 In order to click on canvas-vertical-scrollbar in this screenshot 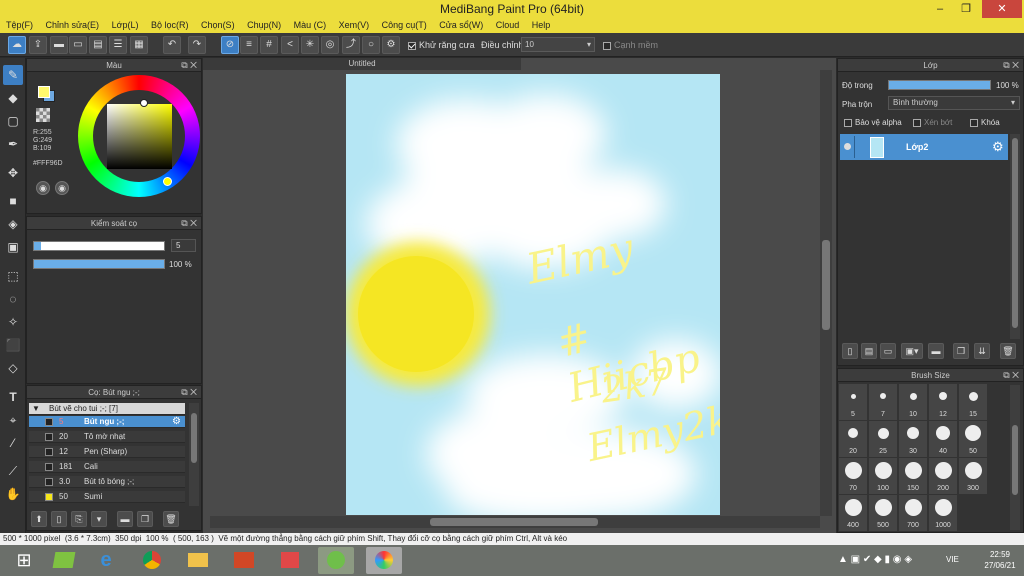, I will do `click(826, 293)`.